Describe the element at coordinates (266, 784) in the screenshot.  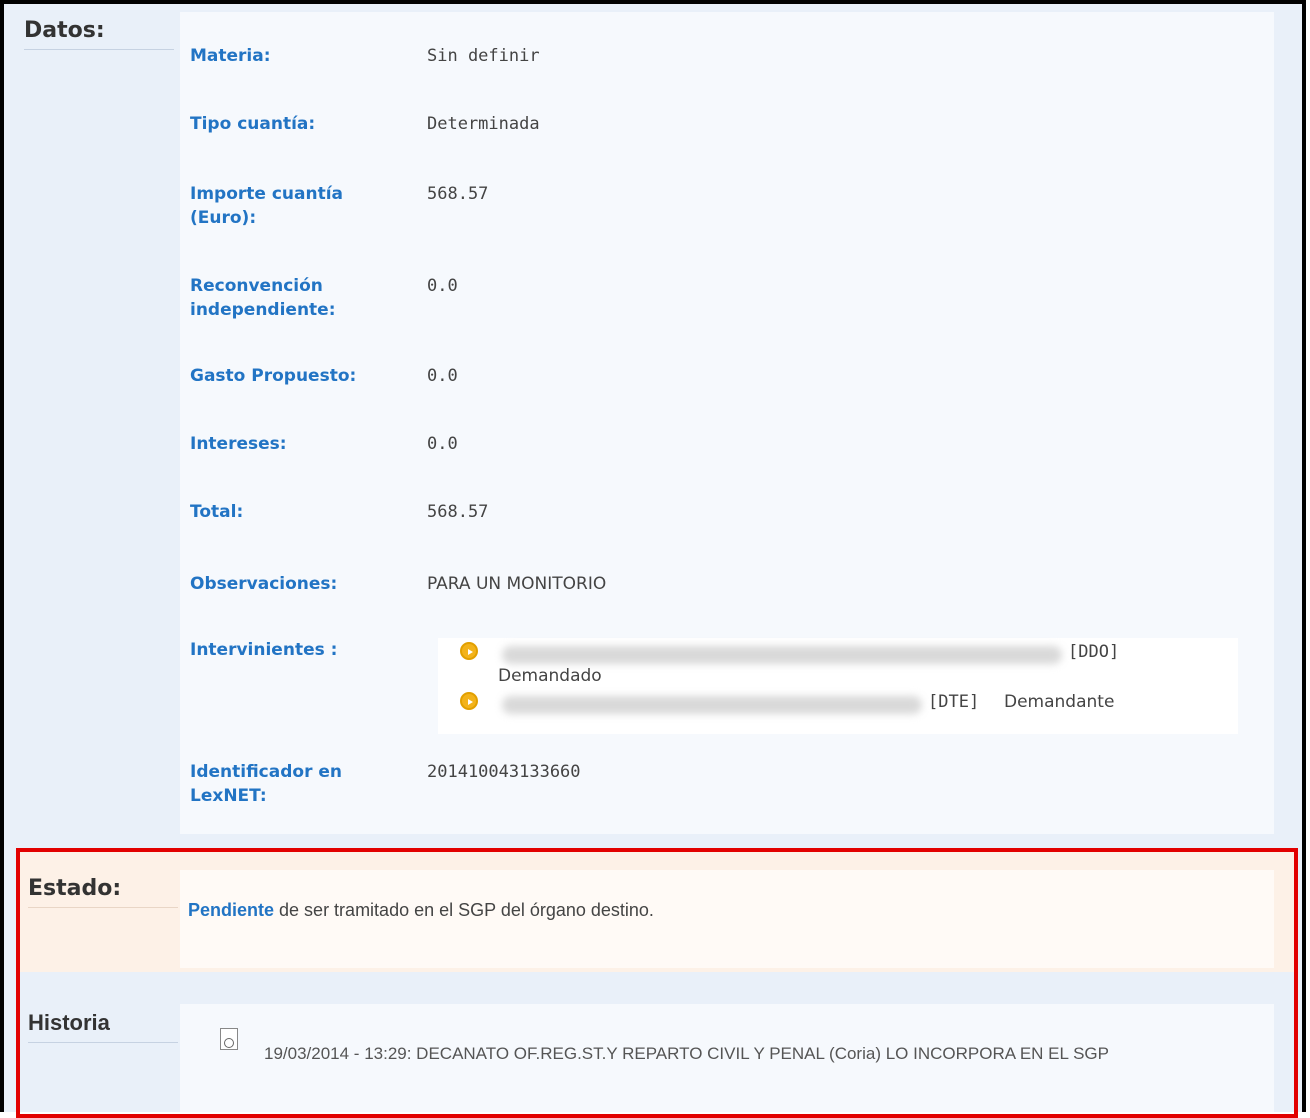
I see `field-label: Identificador en LexNET:` at that location.